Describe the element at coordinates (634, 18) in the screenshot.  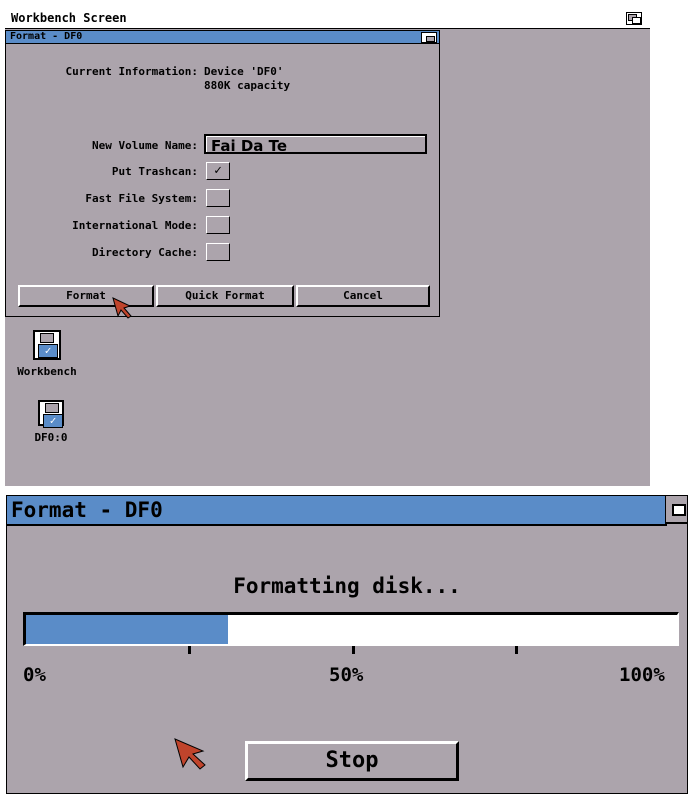
I see `screen-depth-icon` at that location.